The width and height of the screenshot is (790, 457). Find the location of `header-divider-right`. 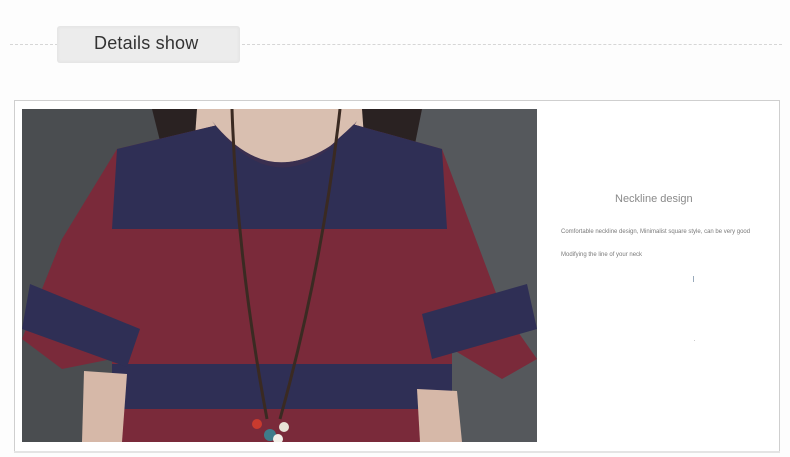

header-divider-right is located at coordinates (512, 44).